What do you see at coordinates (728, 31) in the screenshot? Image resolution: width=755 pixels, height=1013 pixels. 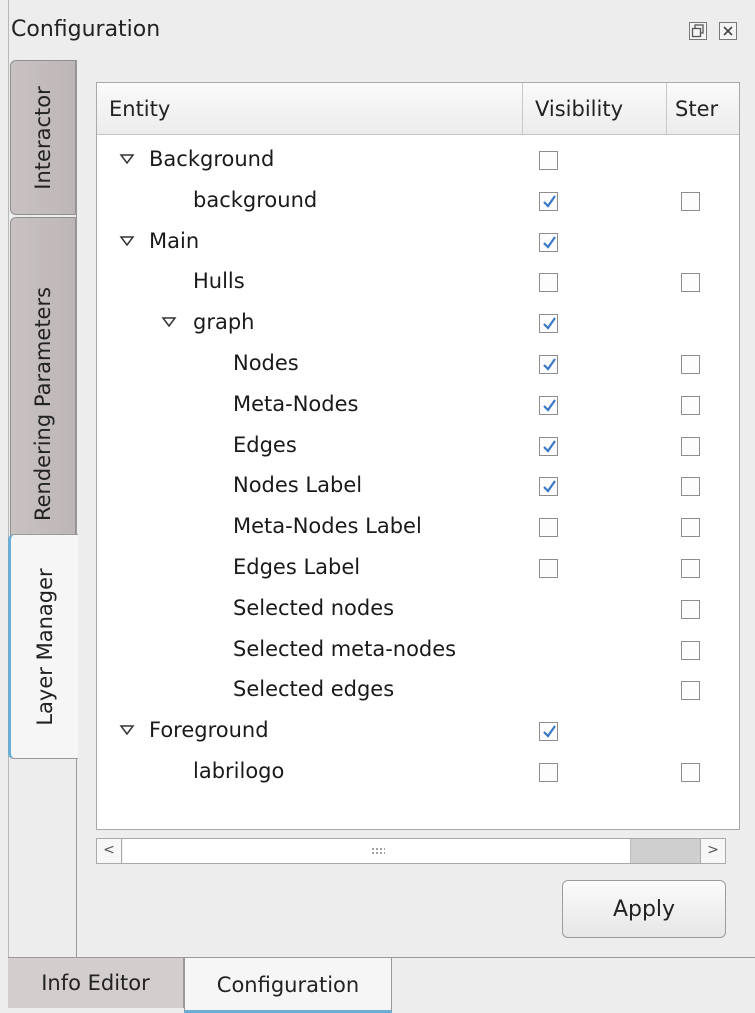 I see `close-icon` at bounding box center [728, 31].